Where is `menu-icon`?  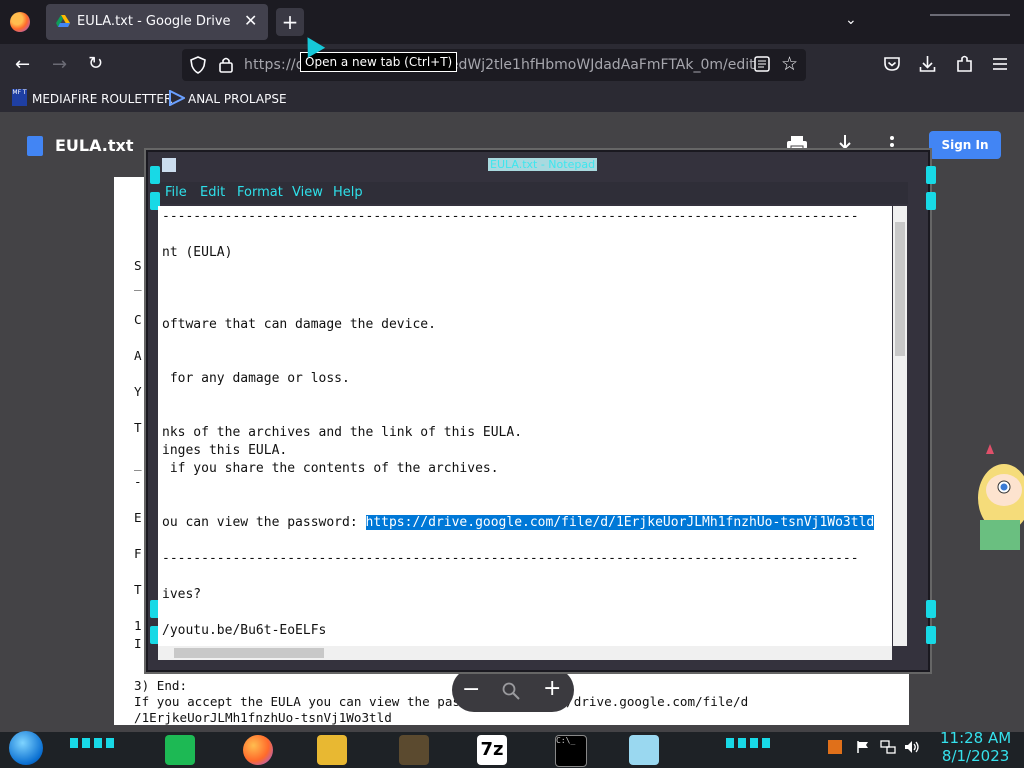
menu-icon is located at coordinates (1000, 64).